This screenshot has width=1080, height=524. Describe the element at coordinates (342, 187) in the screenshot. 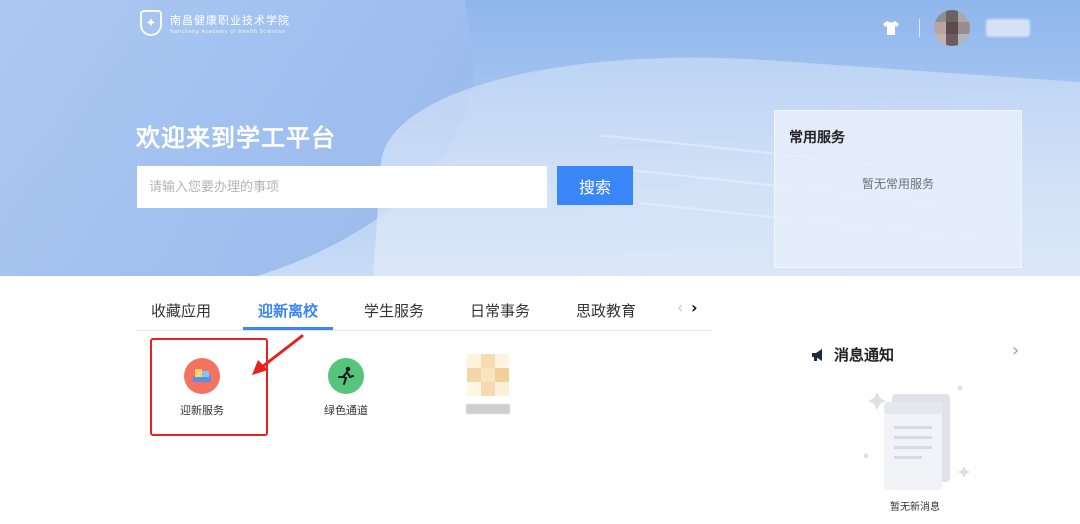

I see `search-input` at that location.